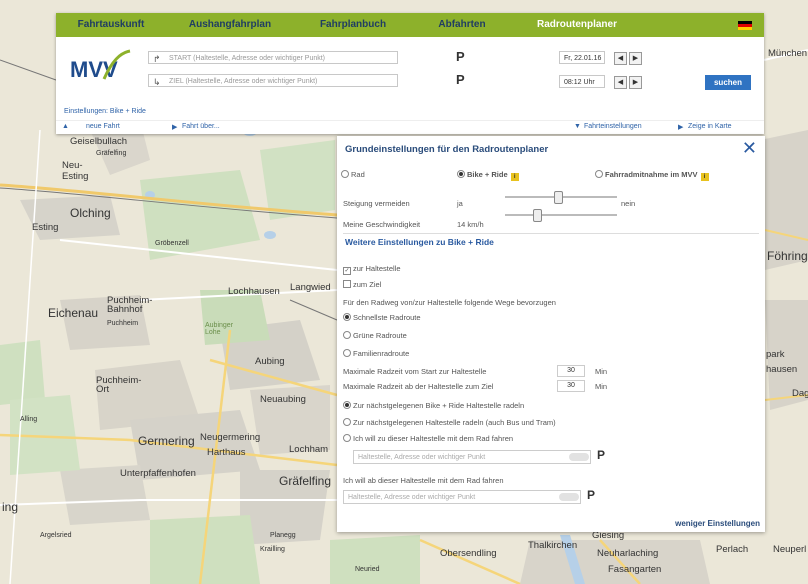  What do you see at coordinates (347, 422) in the screenshot?
I see `stop-option-nearest-radio` at bounding box center [347, 422].